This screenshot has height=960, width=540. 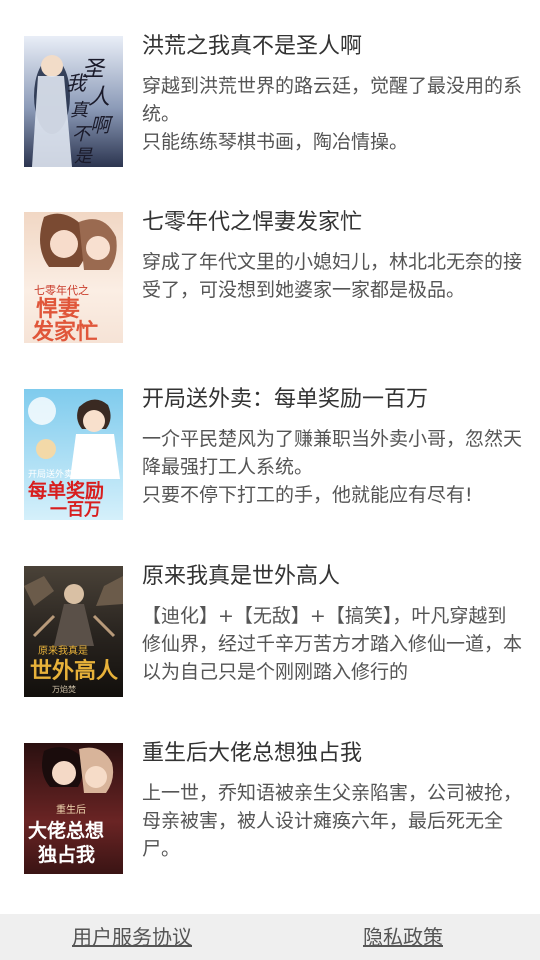 What do you see at coordinates (332, 754) in the screenshot?
I see `book-title: 重生后大佬总想独占我` at bounding box center [332, 754].